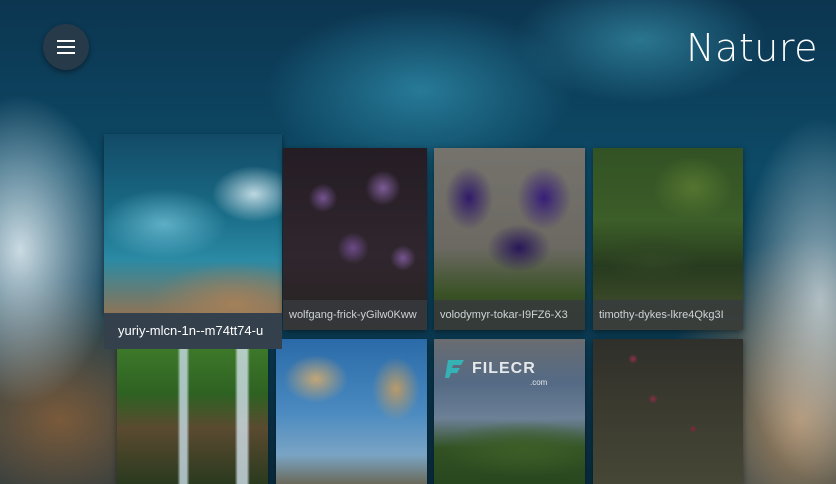 This screenshot has width=836, height=484. I want to click on photo-tile-iris: volodymyr-tokar-I9FZ6-X3, so click(509, 239).